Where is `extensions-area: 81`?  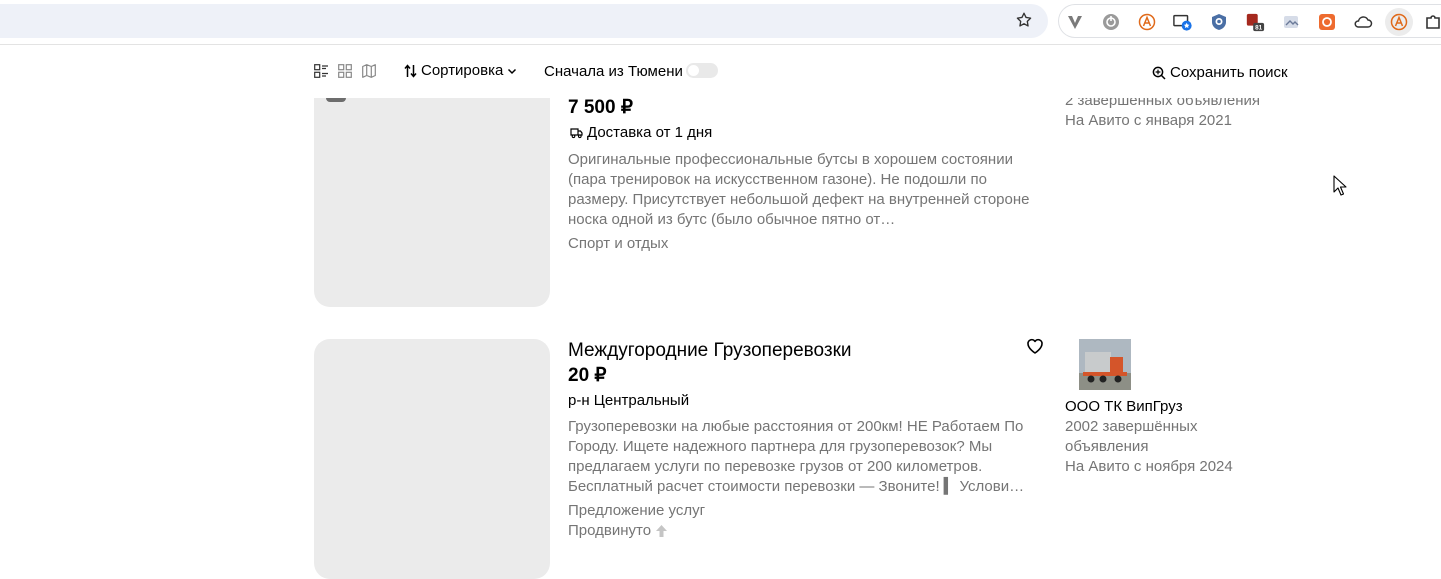 extensions-area: 81 is located at coordinates (1249, 21).